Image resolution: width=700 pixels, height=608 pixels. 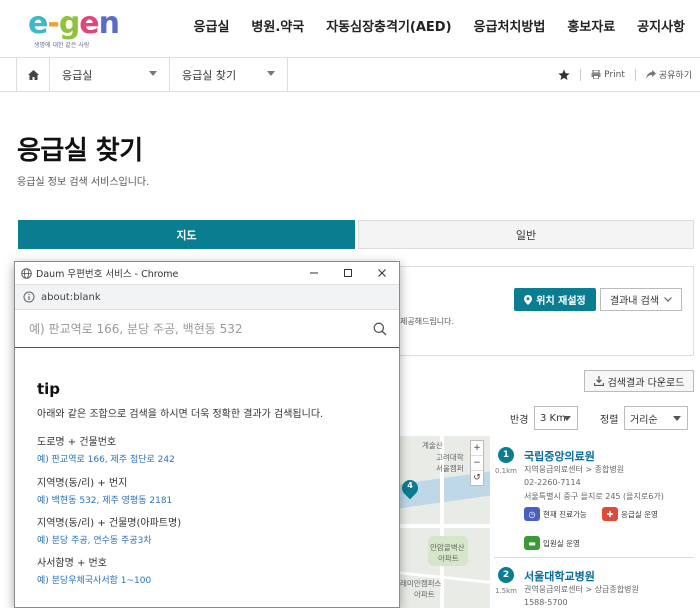 I want to click on breadcrumb-select-level2: 응급실 찾기, so click(x=229, y=74).